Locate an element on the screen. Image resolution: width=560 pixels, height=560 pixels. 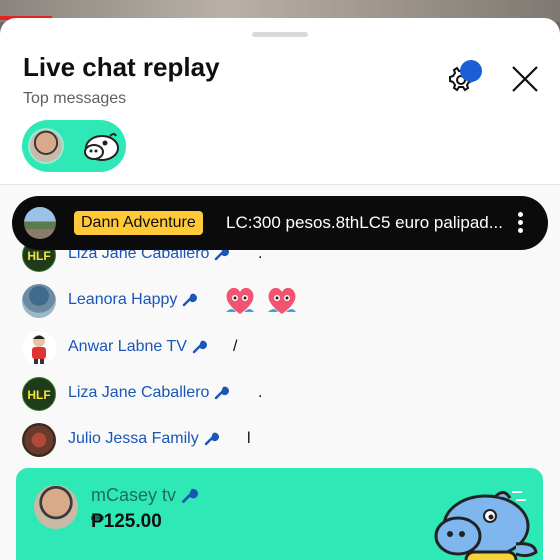
top-donor-pill is located at coordinates (74, 146).